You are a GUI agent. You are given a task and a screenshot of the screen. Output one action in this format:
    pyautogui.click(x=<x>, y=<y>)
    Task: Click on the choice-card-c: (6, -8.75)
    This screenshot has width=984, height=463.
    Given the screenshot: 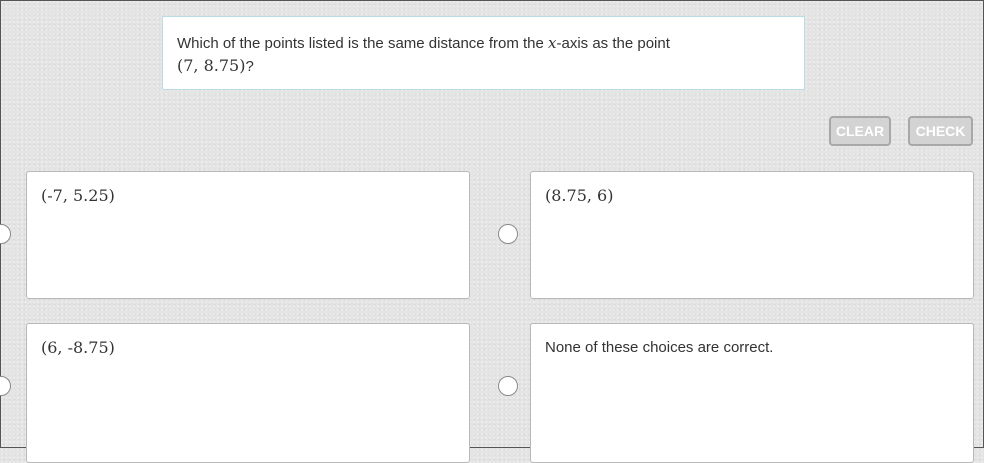 What is the action you would take?
    pyautogui.click(x=248, y=393)
    